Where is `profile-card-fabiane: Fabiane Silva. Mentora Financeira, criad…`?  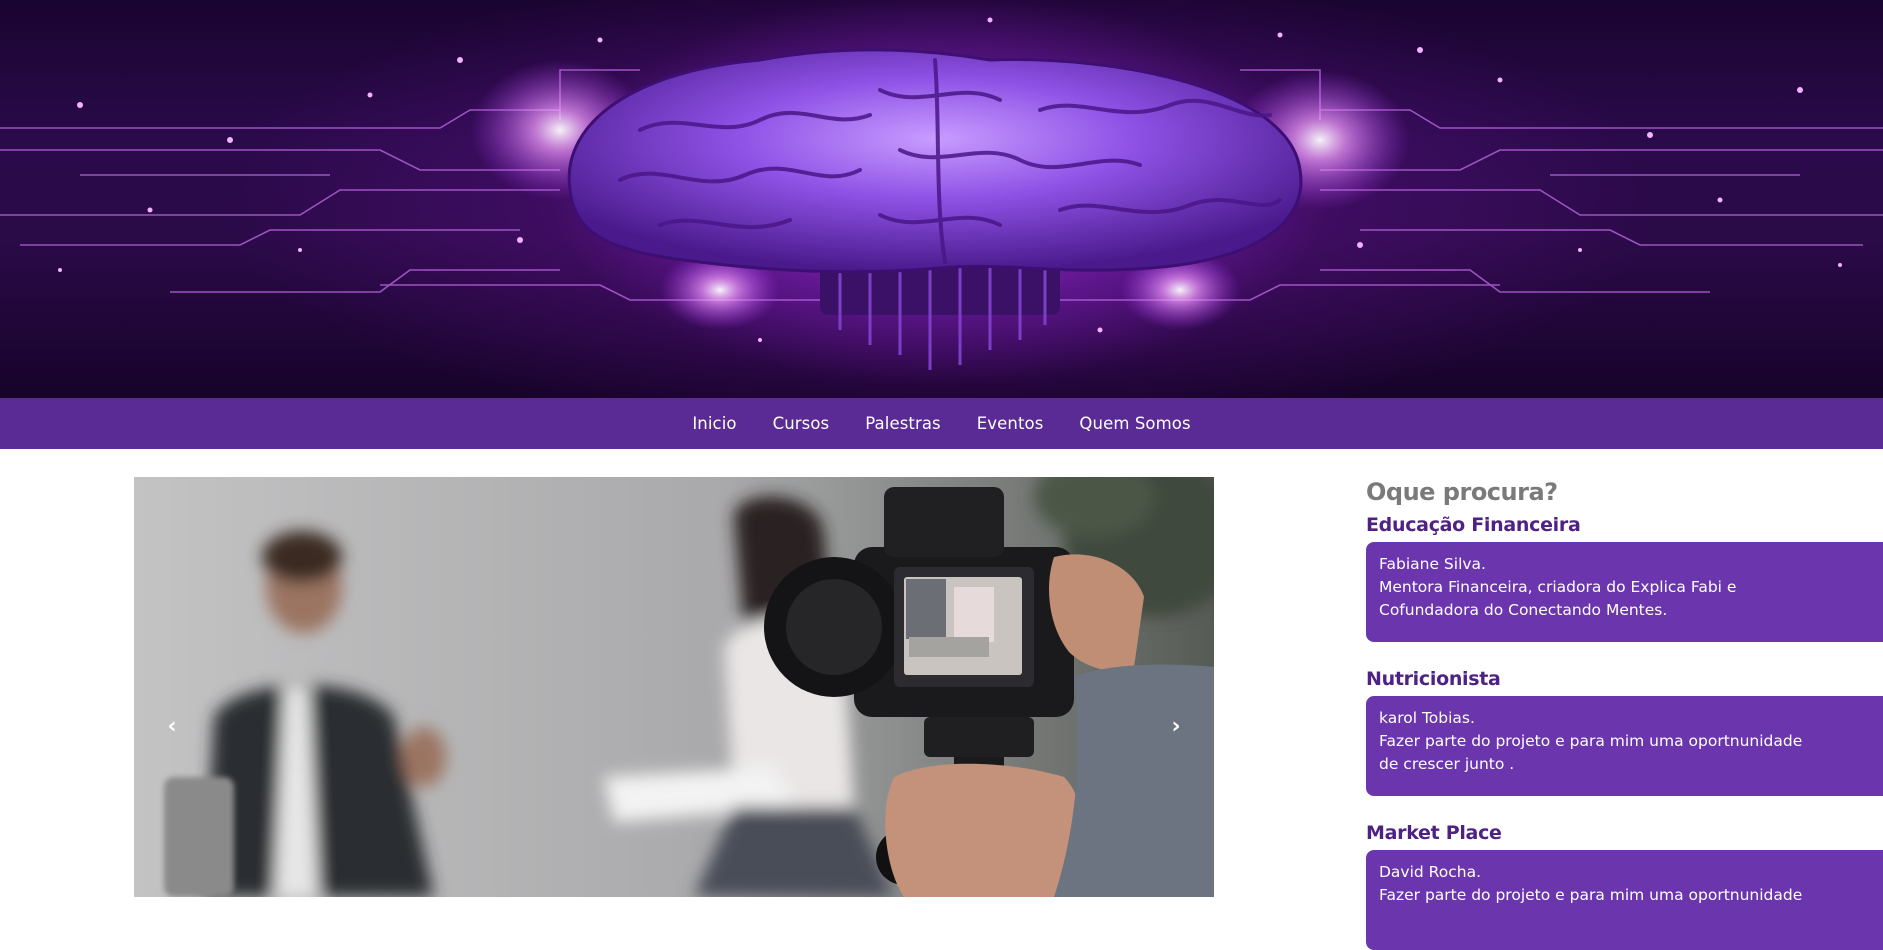
profile-card-fabiane: Fabiane Silva. Mentora Financeira, criad… is located at coordinates (1624, 592).